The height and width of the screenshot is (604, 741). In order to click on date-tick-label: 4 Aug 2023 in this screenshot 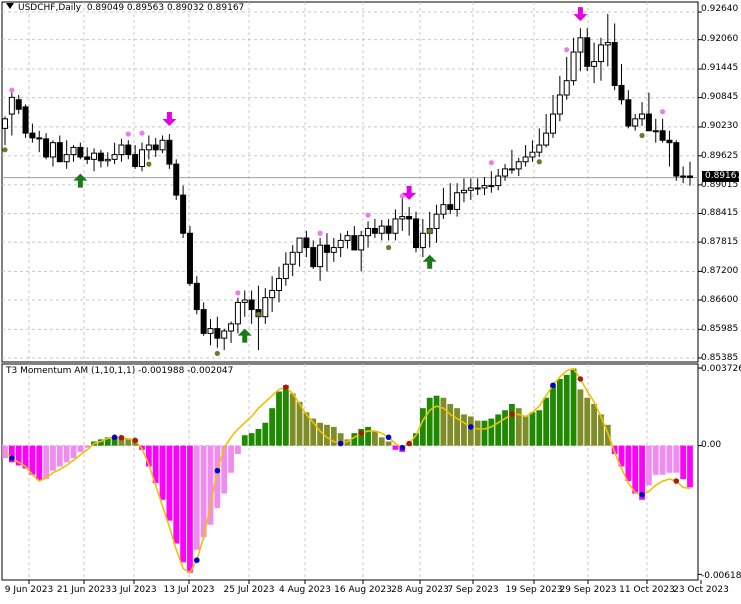, I will do `click(305, 590)`.